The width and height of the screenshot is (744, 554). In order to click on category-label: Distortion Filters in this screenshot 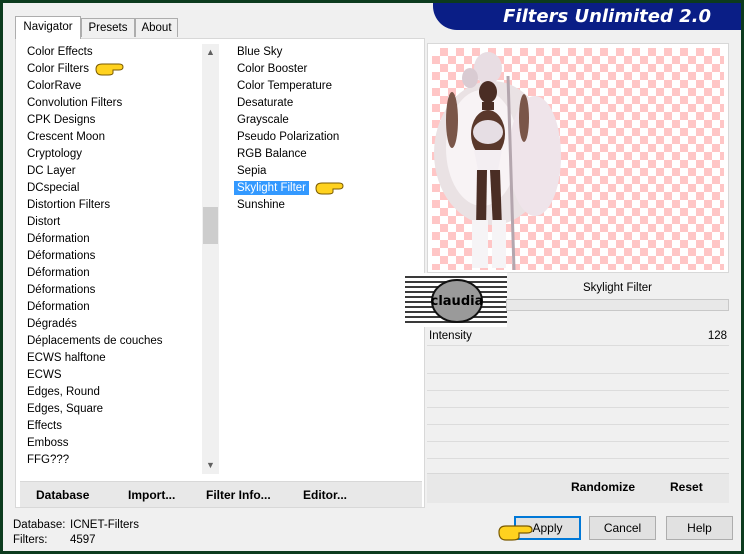, I will do `click(69, 205)`.